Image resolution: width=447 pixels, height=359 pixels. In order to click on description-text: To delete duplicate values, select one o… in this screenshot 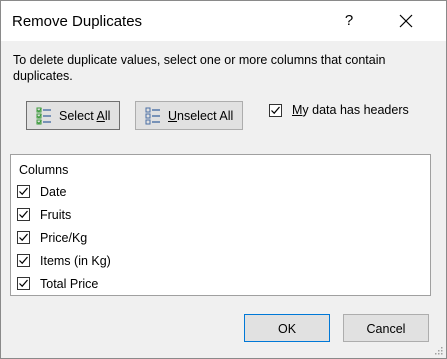, I will do `click(199, 68)`.